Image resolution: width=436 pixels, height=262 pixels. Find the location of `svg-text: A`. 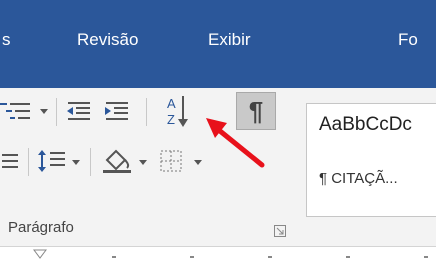

svg-text: A is located at coordinates (171, 103).